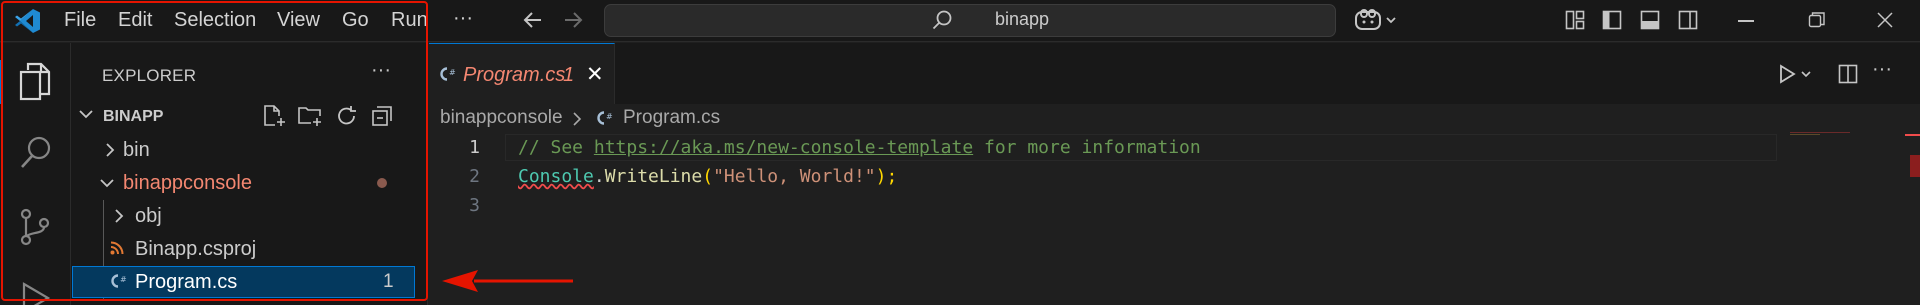 The height and width of the screenshot is (305, 1920). What do you see at coordinates (942, 22) in the screenshot?
I see `search-icon` at bounding box center [942, 22].